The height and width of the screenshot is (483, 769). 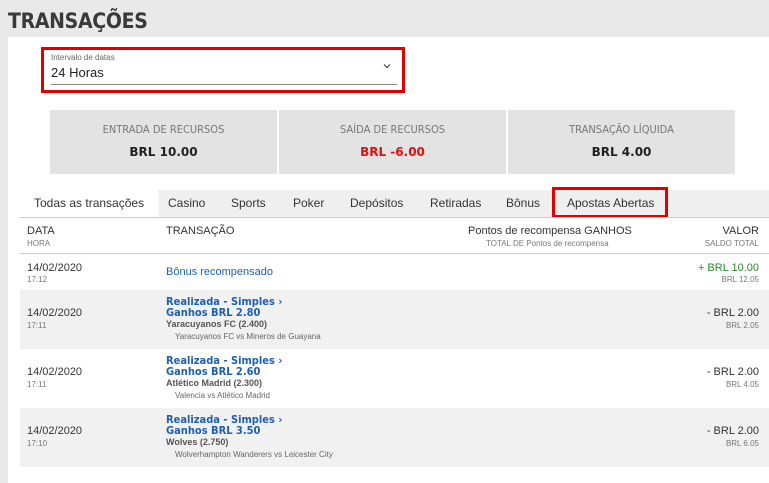 I want to click on bet-selection: Wolves (2.750), so click(x=197, y=442).